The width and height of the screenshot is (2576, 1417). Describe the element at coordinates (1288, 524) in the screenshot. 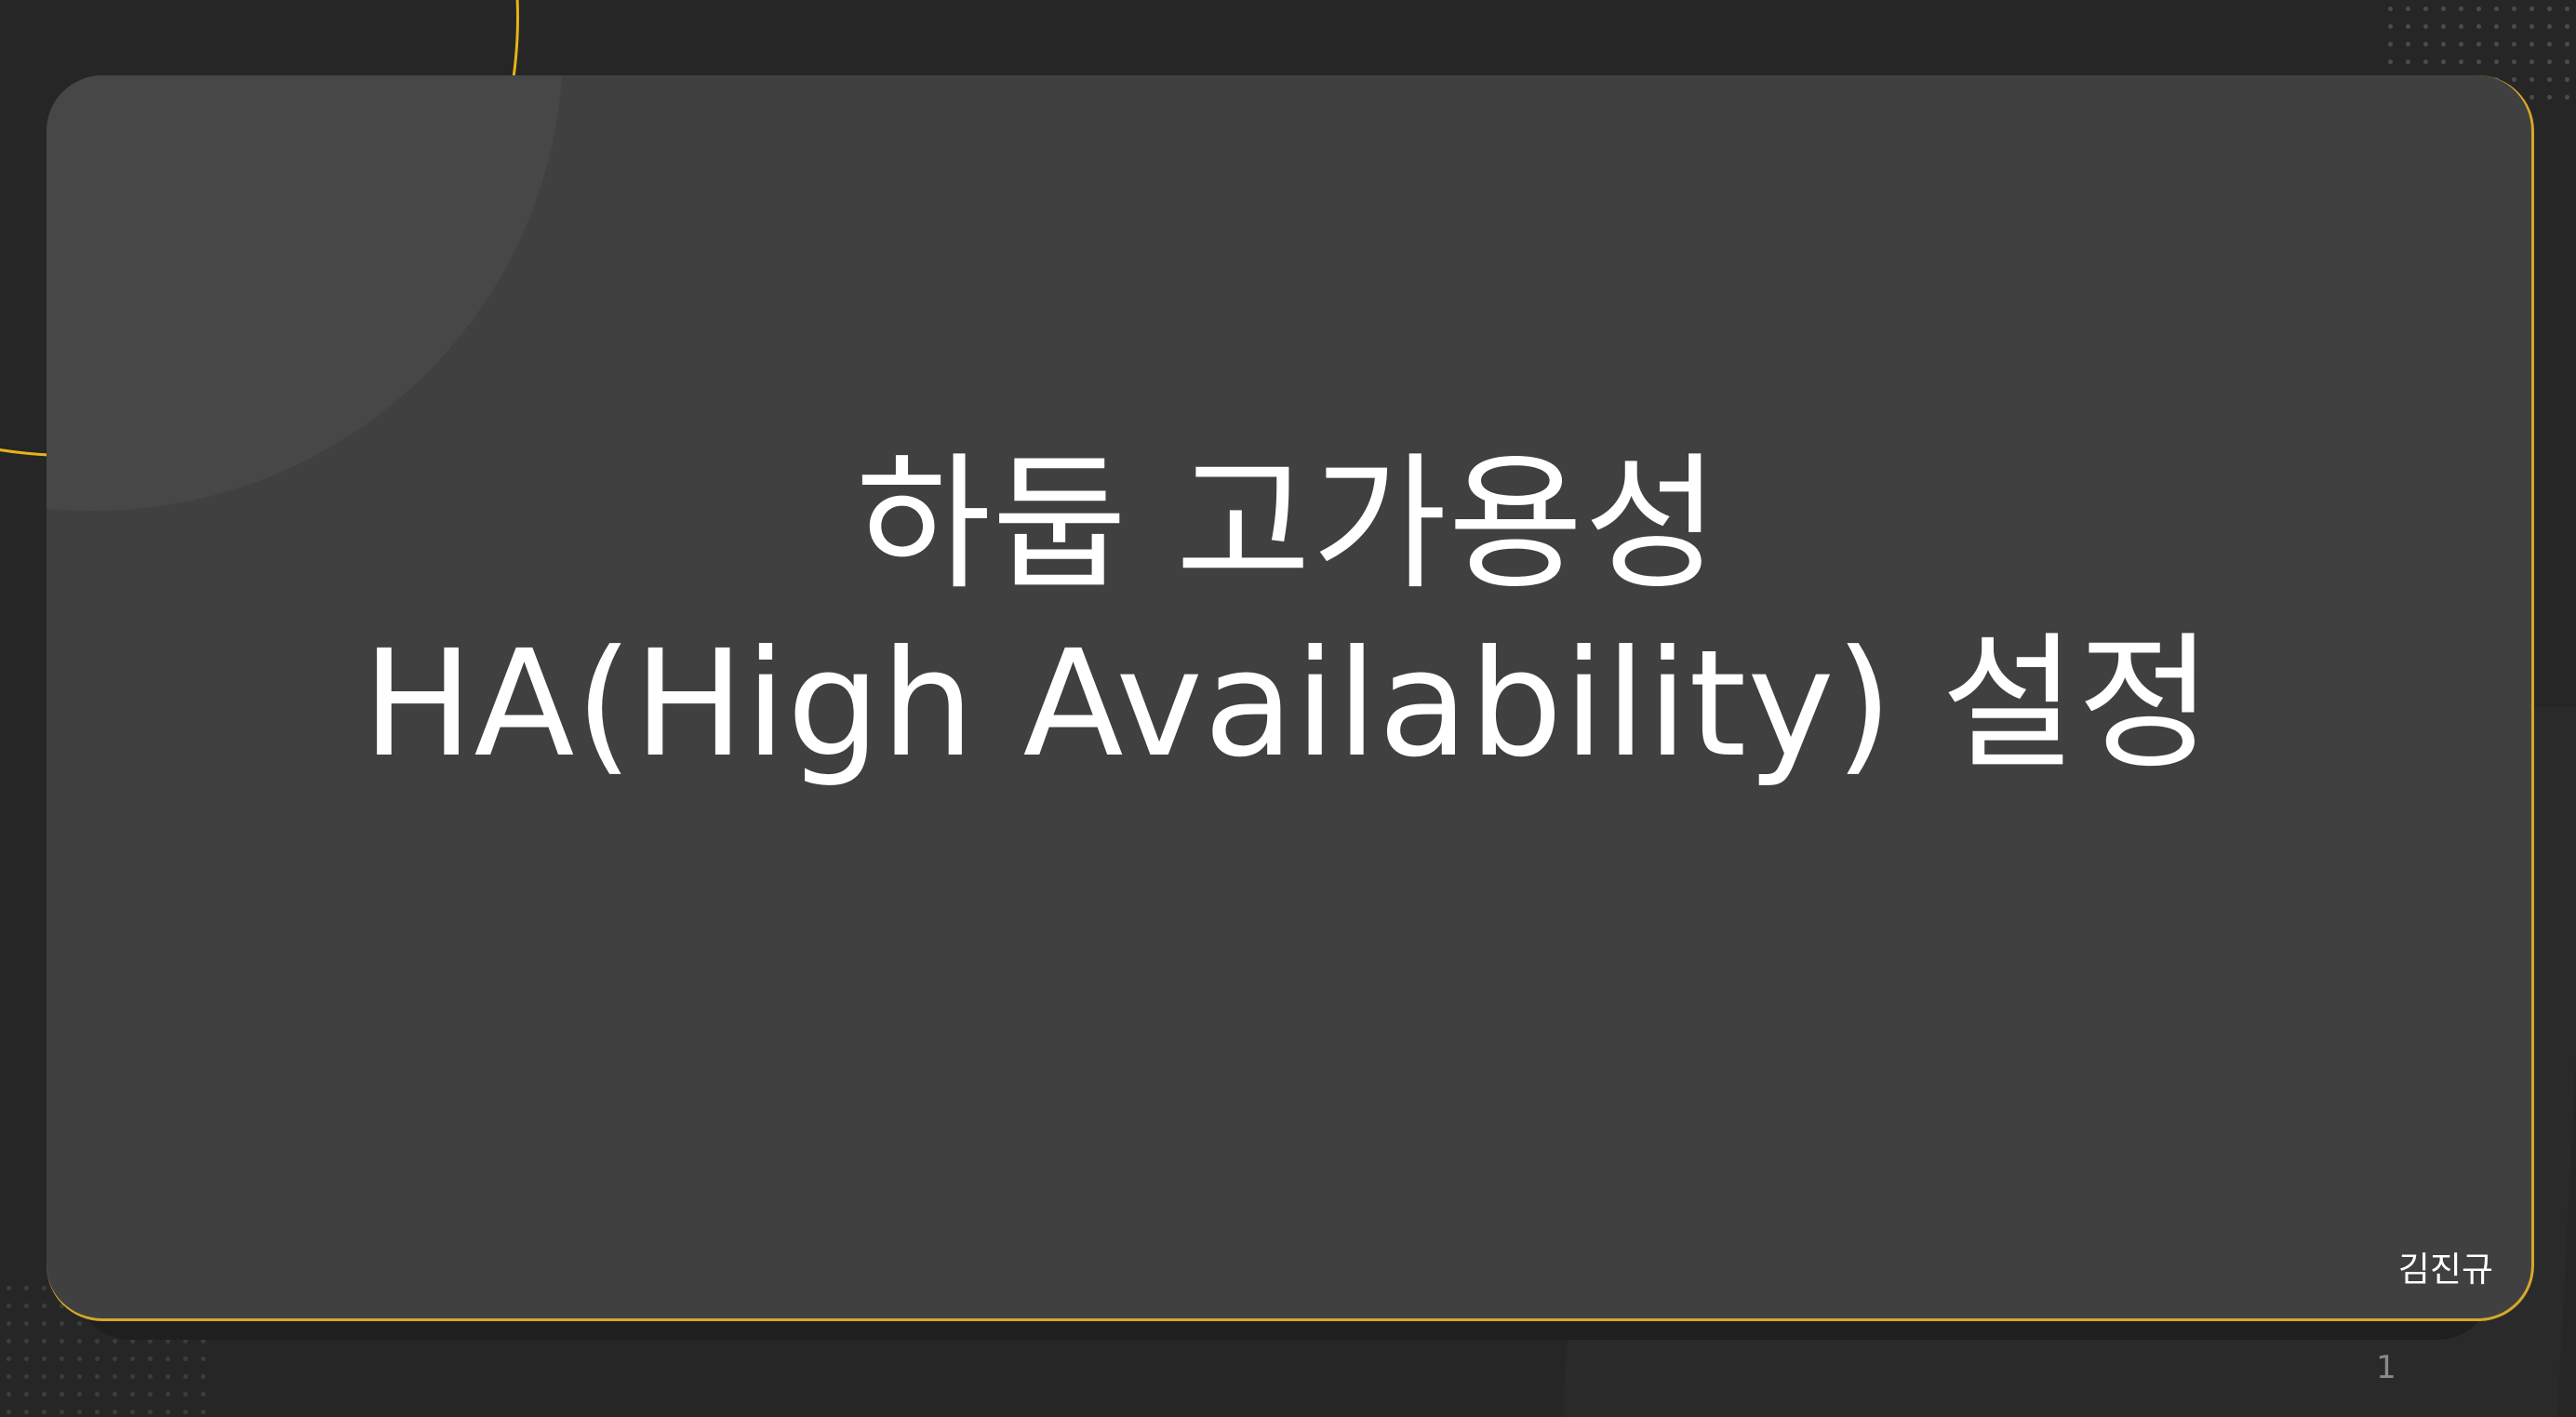

I see `slide-title-line-1: 하둡 고가용성` at that location.